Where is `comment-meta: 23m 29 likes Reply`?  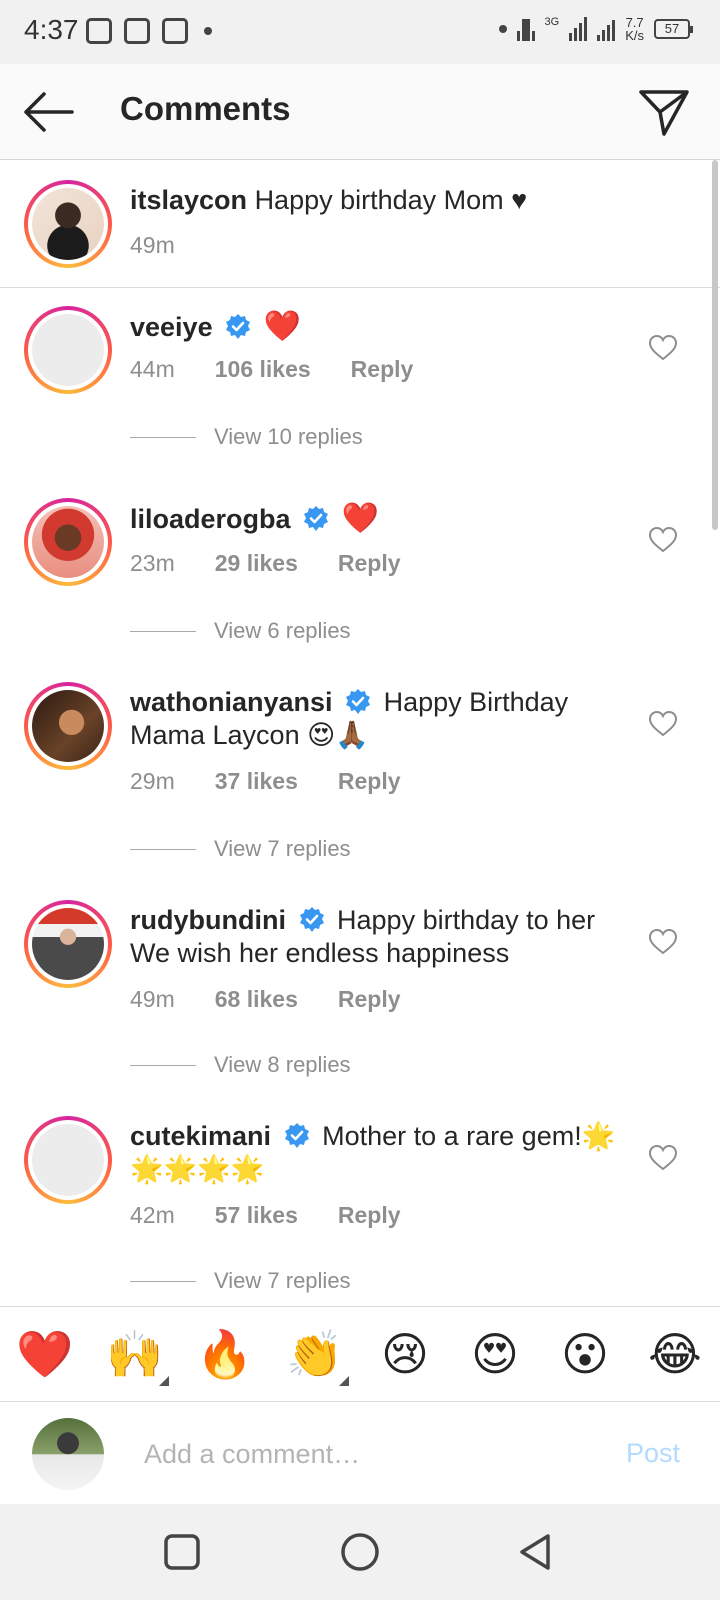 comment-meta: 23m 29 likes Reply is located at coordinates (265, 563).